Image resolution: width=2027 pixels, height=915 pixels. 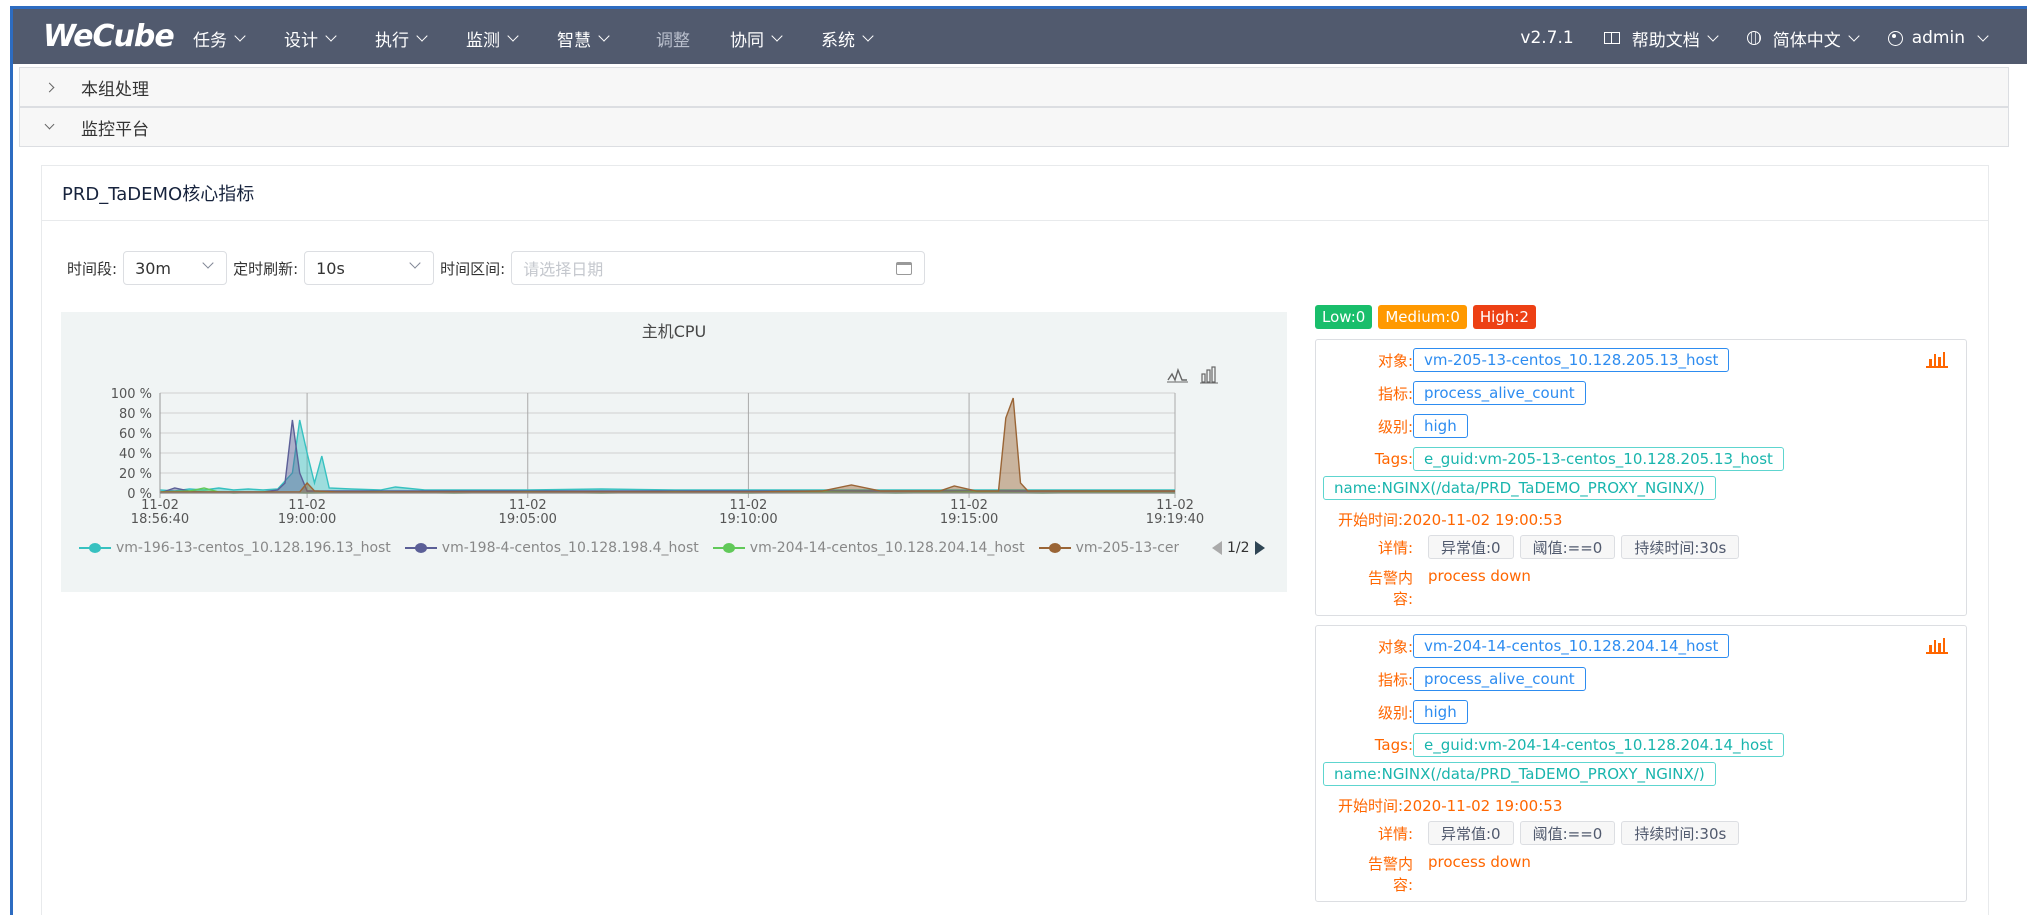 I want to click on nav-item-tasks: 任务, so click(x=219, y=38).